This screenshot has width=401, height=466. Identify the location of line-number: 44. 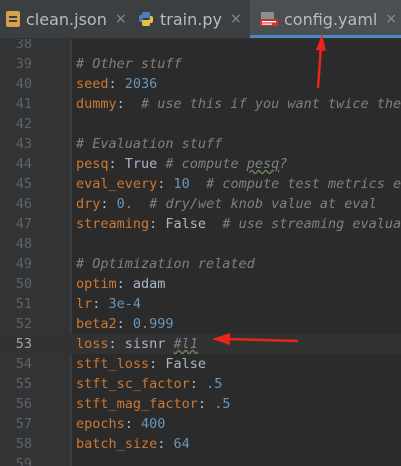
(23, 164).